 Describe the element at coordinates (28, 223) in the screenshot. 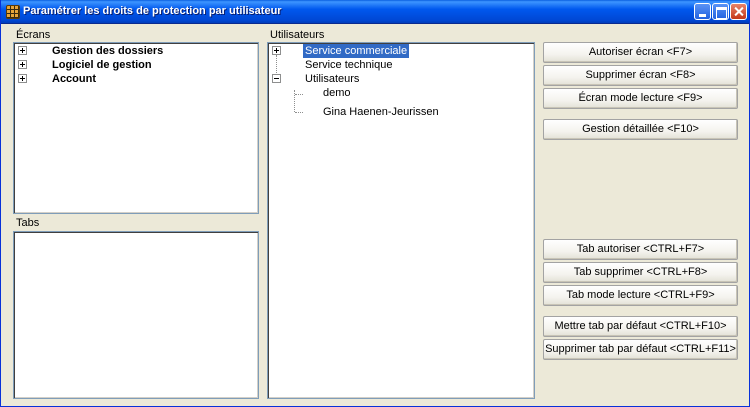

I see `tabs-label: Tabs` at that location.